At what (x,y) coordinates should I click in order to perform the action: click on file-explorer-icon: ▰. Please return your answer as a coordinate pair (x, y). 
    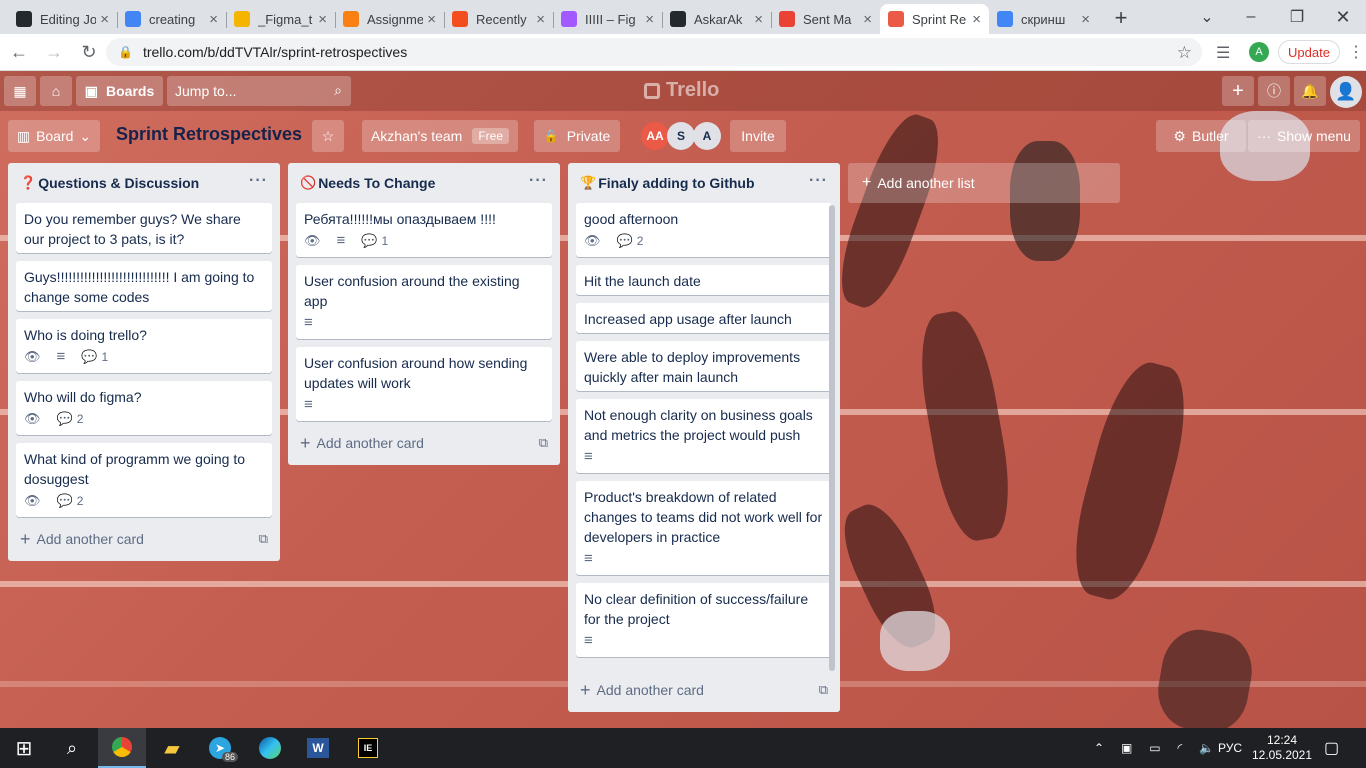
    Looking at the image, I should click on (172, 748).